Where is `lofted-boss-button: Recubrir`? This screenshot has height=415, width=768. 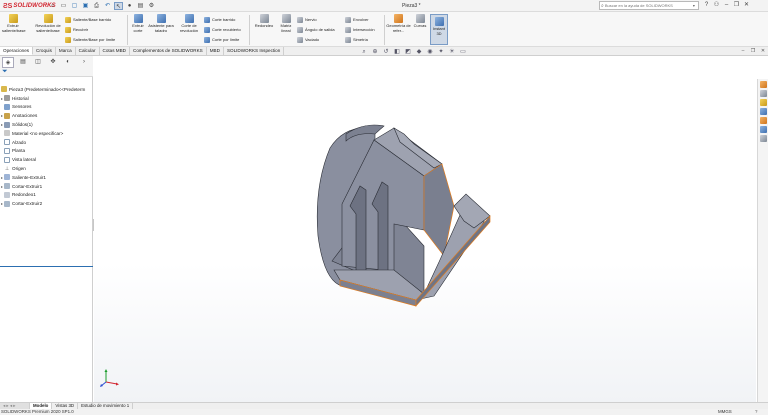 lofted-boss-button: Recubrir is located at coordinates (76, 29).